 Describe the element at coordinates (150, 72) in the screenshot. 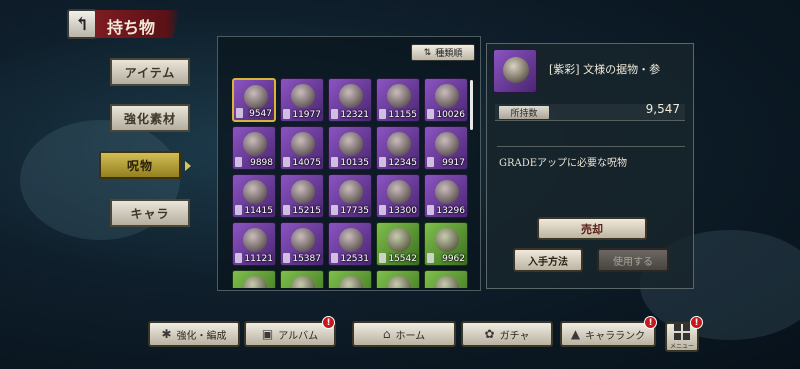

I see `tab-items: アイテム` at that location.